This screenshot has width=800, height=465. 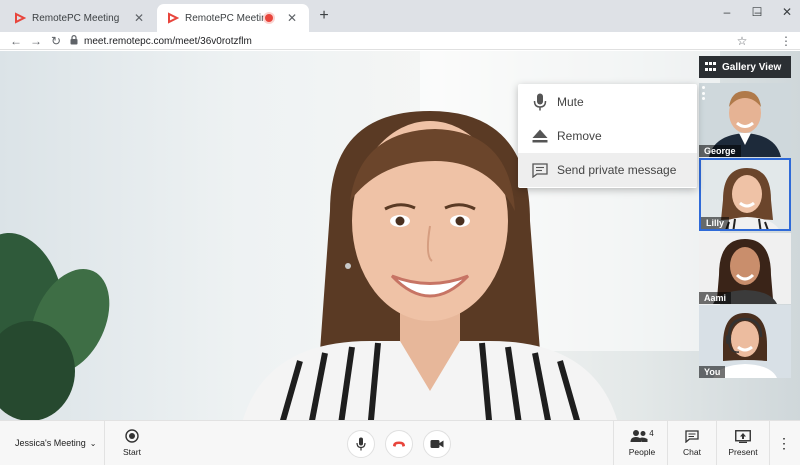 What do you see at coordinates (607, 102) in the screenshot?
I see `menu-item-mute: Mute` at bounding box center [607, 102].